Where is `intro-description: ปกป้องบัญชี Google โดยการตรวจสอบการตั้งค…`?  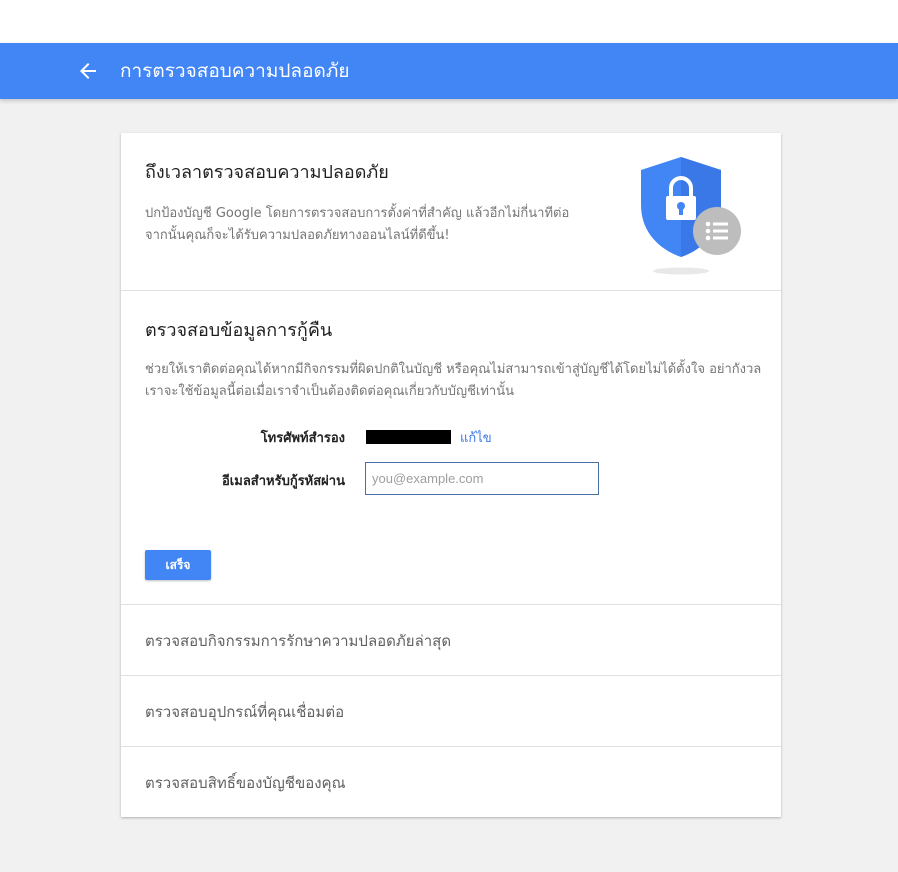 intro-description: ปกป้องบัญชี Google โดยการตรวจสอบการตั้งค… is located at coordinates (357, 224).